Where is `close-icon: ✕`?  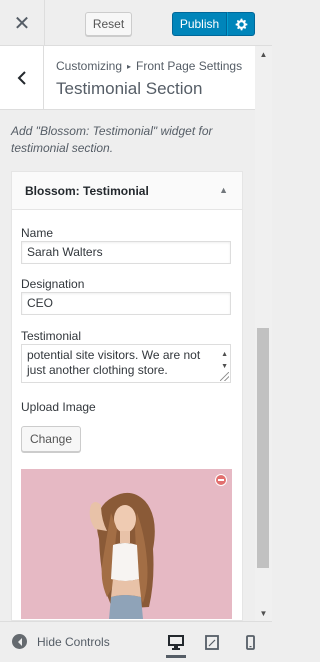
close-icon: ✕ is located at coordinates (22, 23).